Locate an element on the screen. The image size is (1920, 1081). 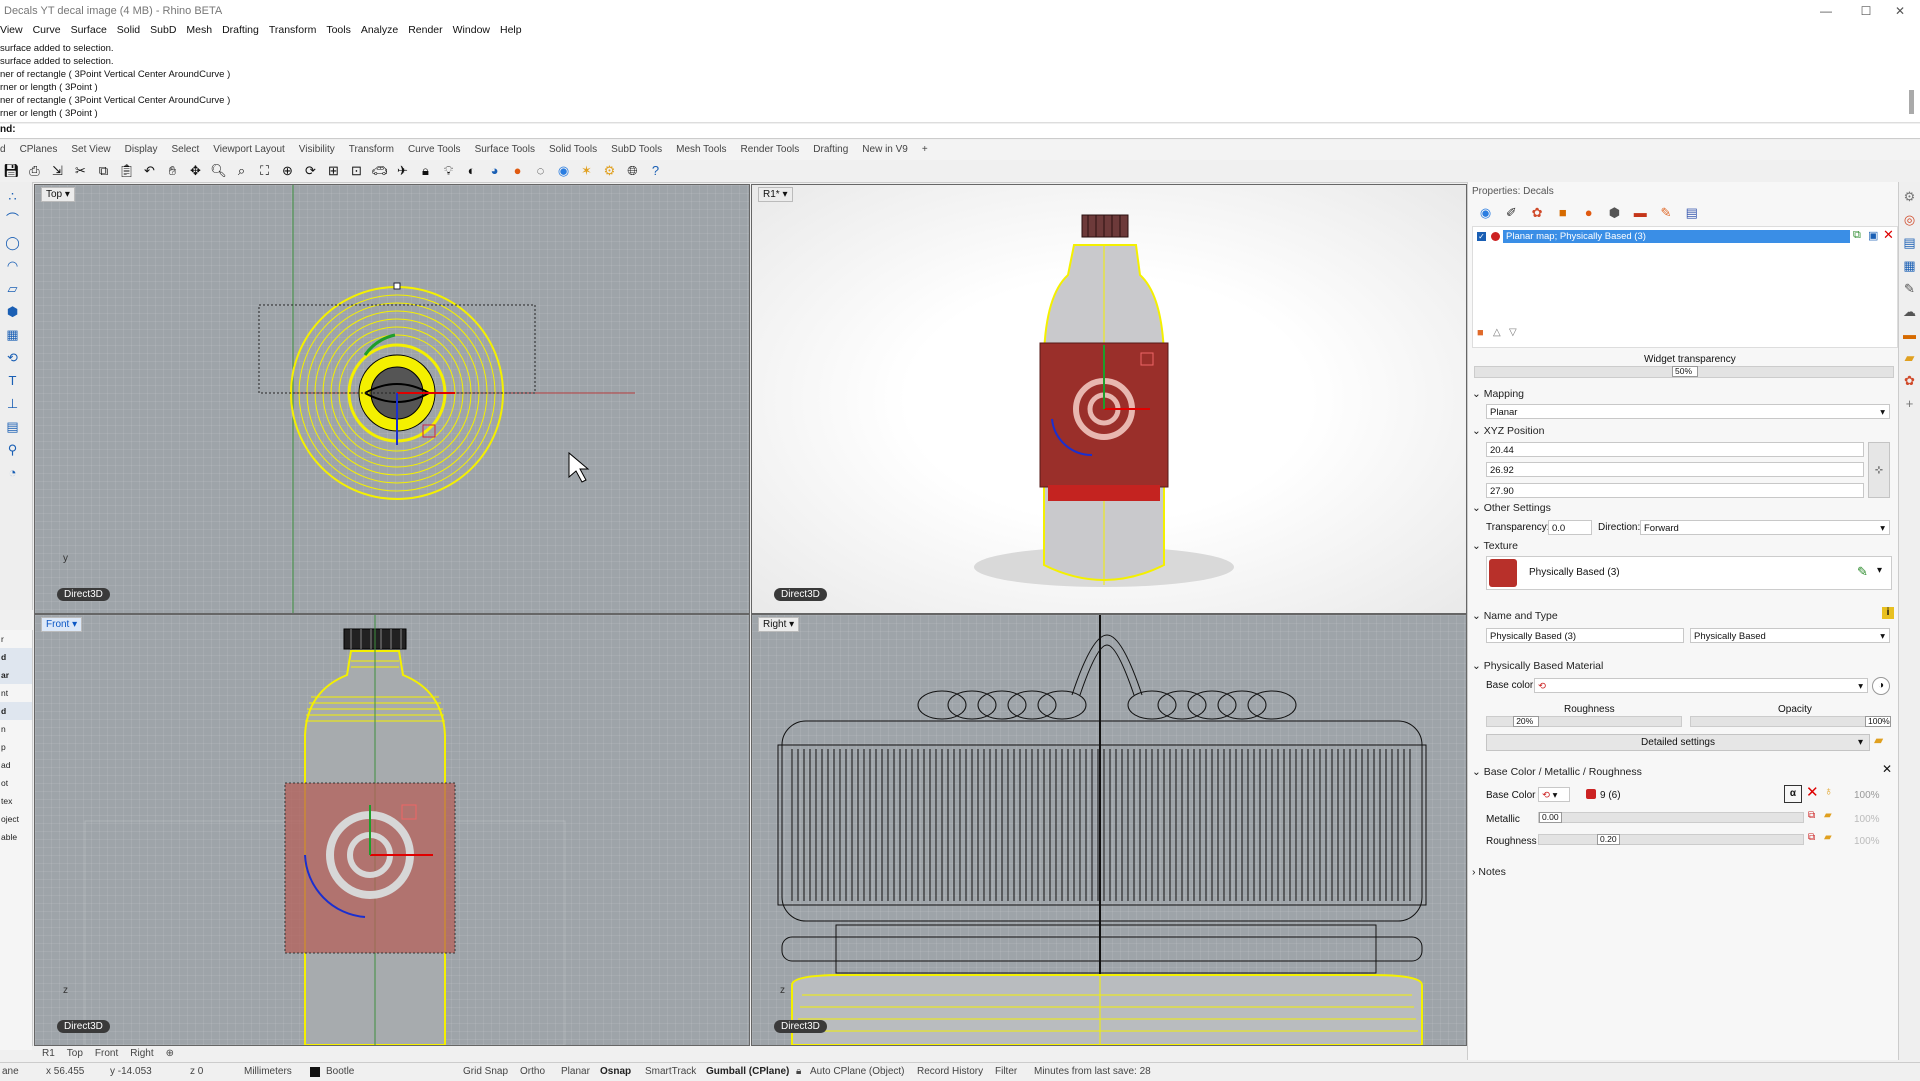
lock-icon: 🔒︎ is located at coordinates (425, 170).